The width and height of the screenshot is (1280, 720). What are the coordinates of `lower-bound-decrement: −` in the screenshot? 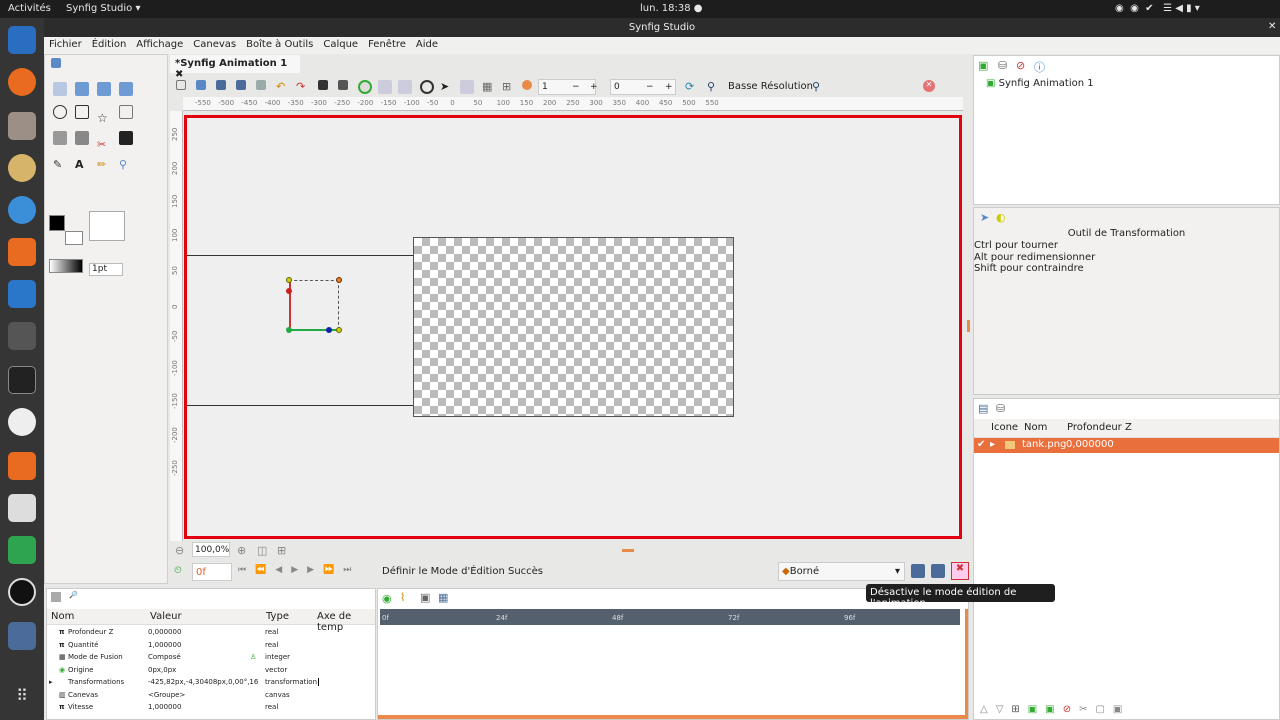 It's located at (650, 87).